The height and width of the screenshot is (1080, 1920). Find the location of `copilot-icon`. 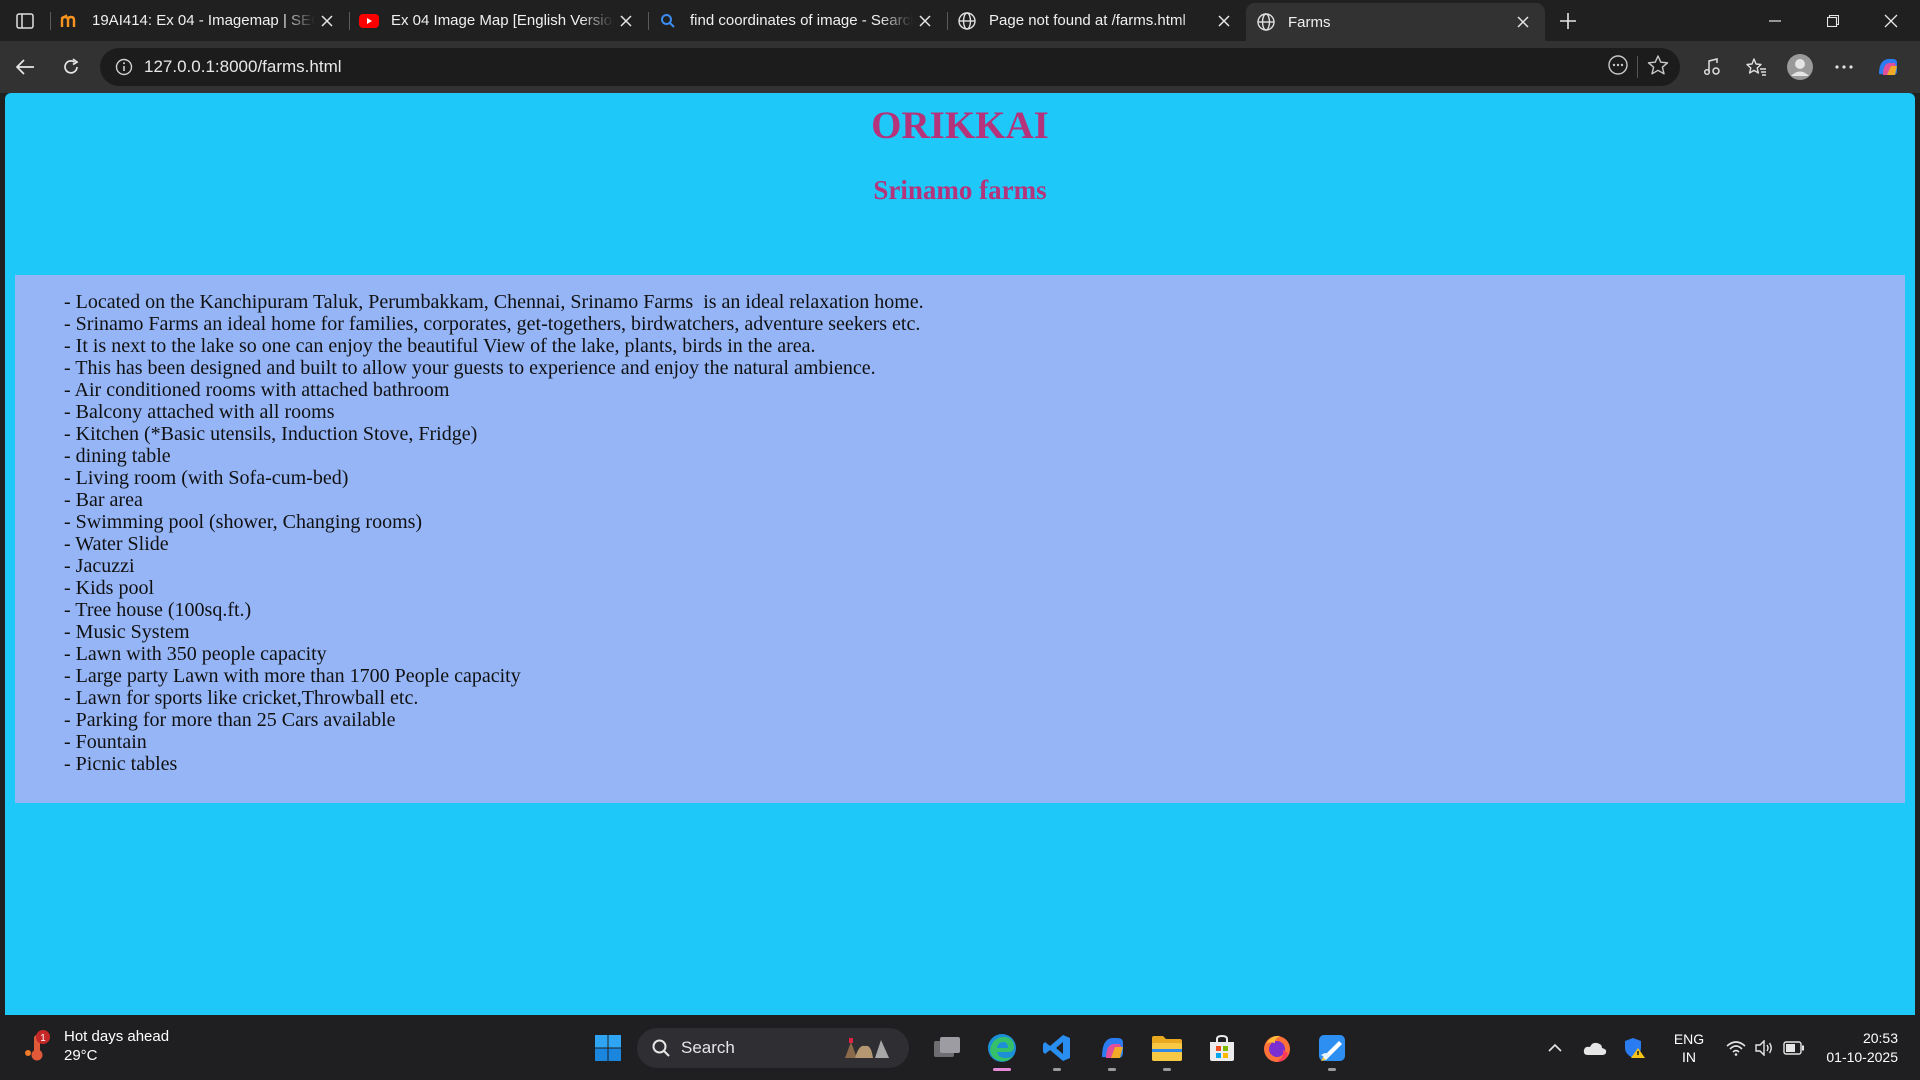

copilot-icon is located at coordinates (1888, 67).